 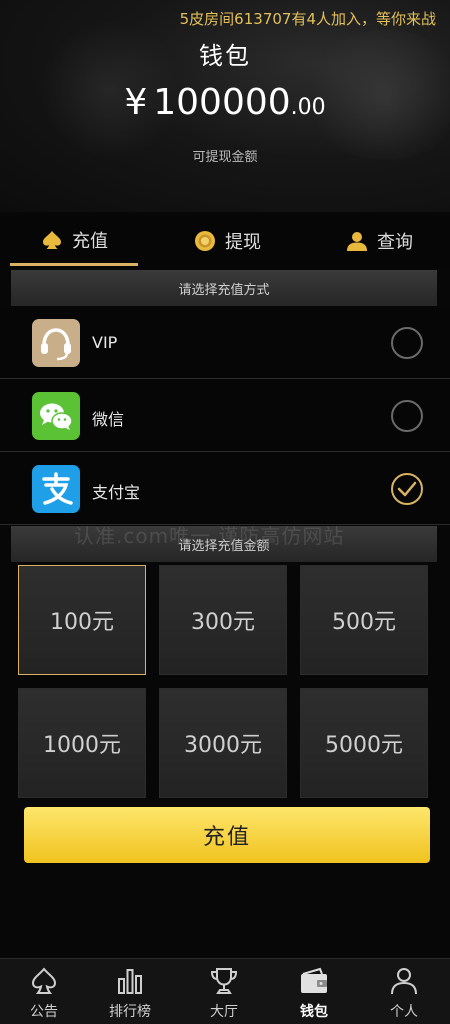 What do you see at coordinates (136, 102) in the screenshot?
I see `currency-symbol: ¥` at bounding box center [136, 102].